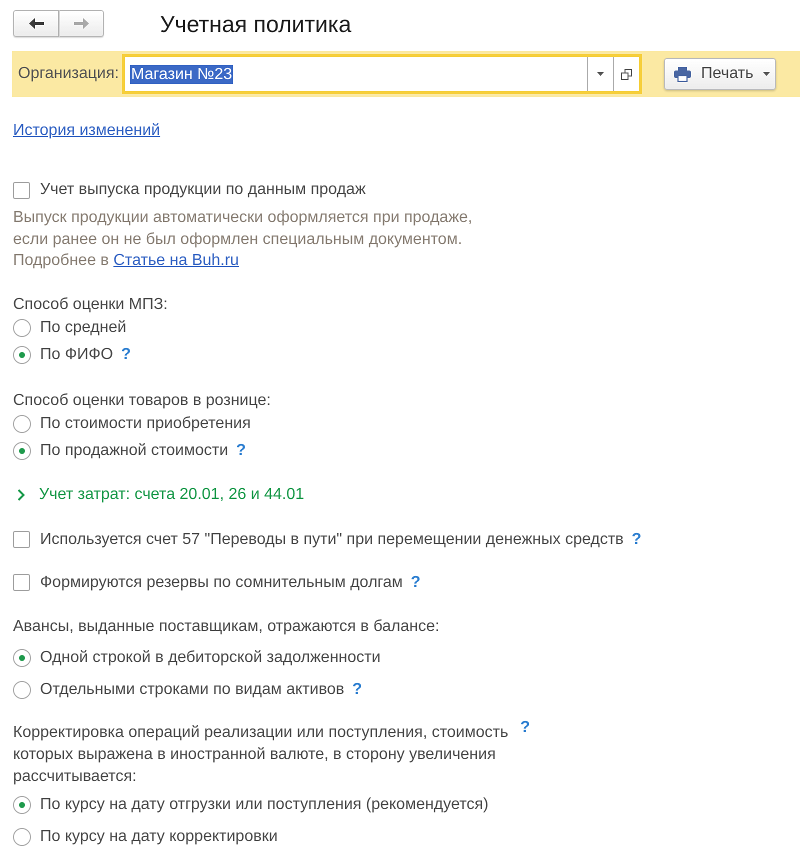 Image resolution: width=800 pixels, height=862 pixels. I want to click on radio-label: По продажной стоимости, so click(134, 451).